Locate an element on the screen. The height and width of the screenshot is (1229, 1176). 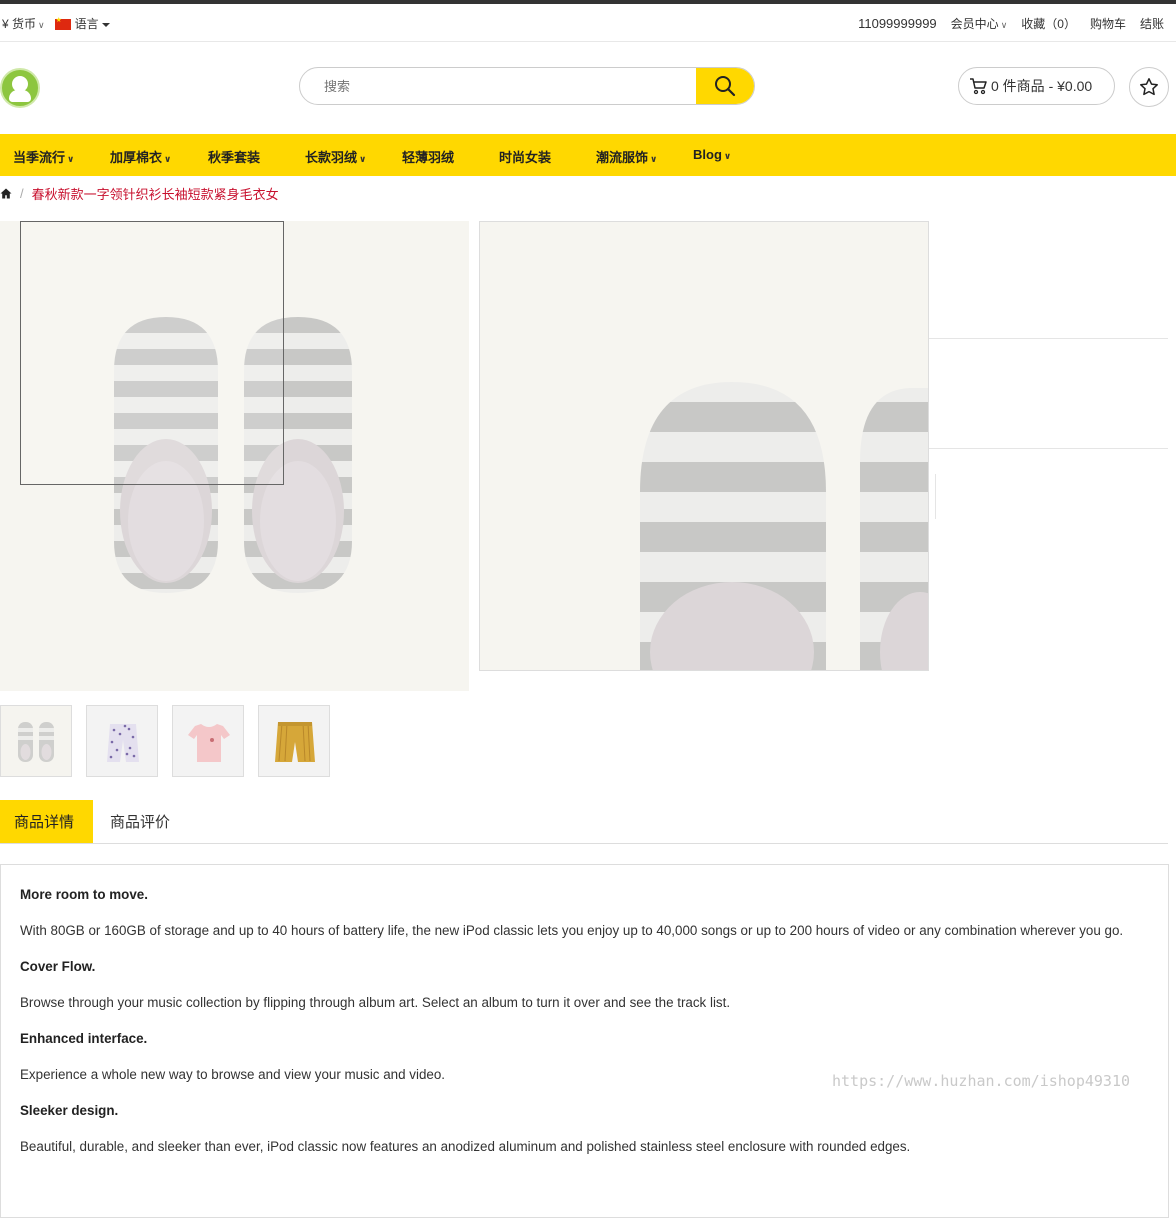
nav-item-light-down: 轻薄羽绒 is located at coordinates (428, 156).